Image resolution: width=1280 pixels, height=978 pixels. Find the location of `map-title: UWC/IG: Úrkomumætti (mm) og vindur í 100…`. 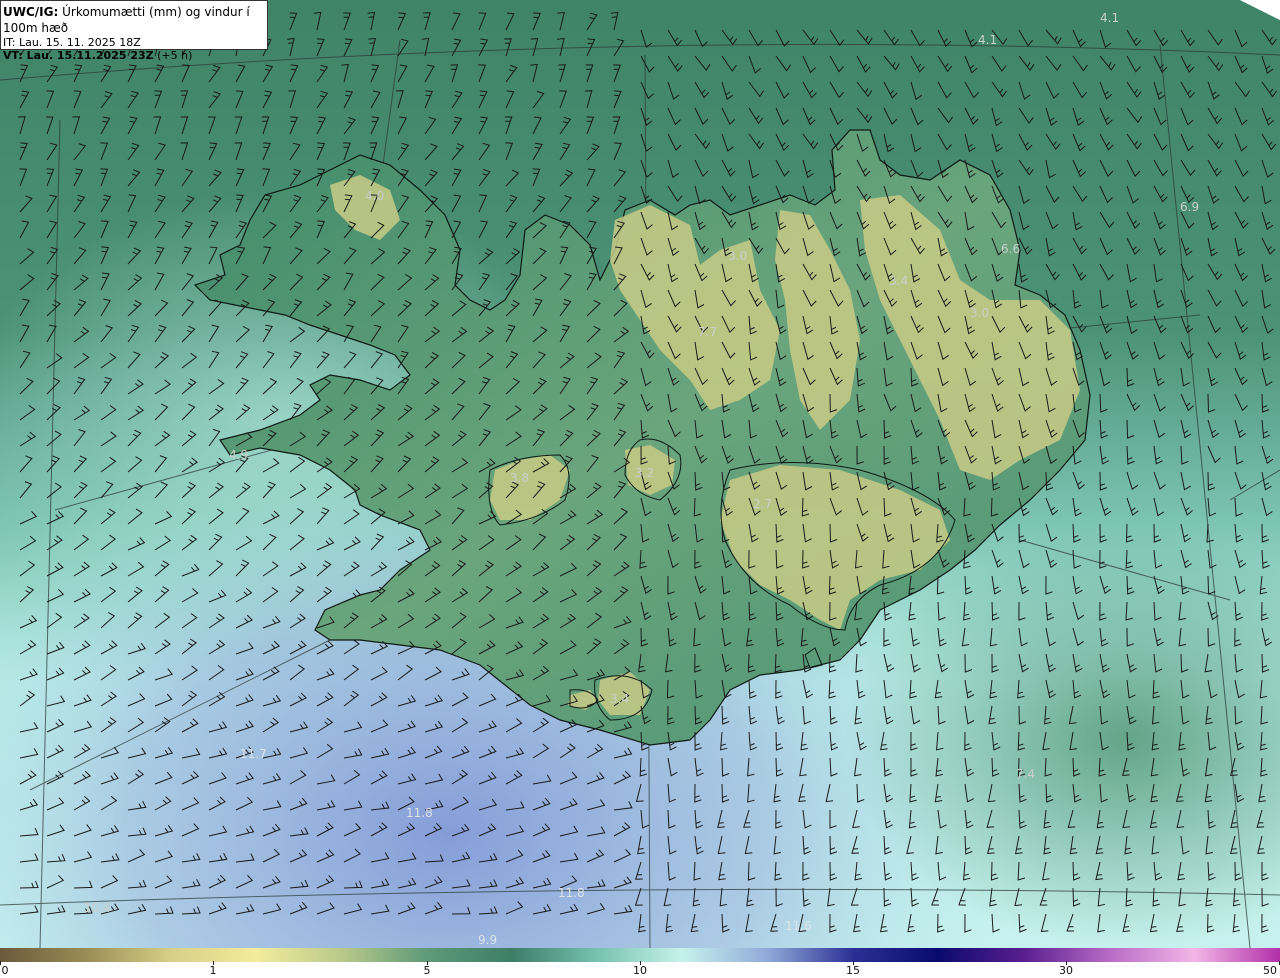

map-title: UWC/IG: Úrkomumætti (mm) og vindur í 100… is located at coordinates (134, 20).